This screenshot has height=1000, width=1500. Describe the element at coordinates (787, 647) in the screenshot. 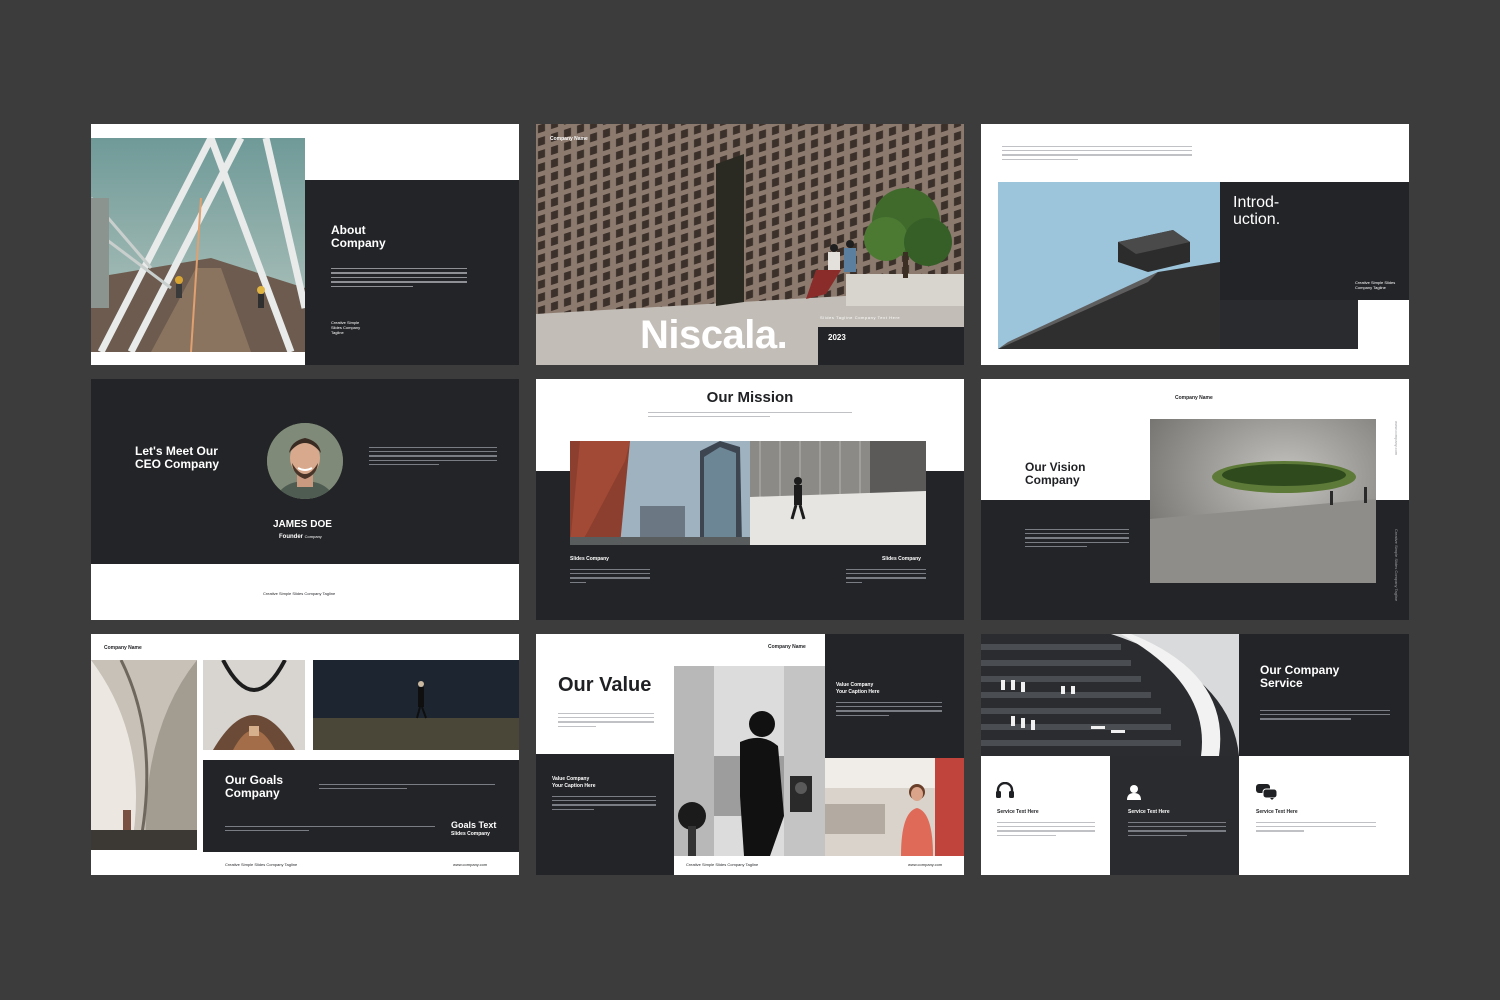

I see `value-company-name: Company Name` at that location.